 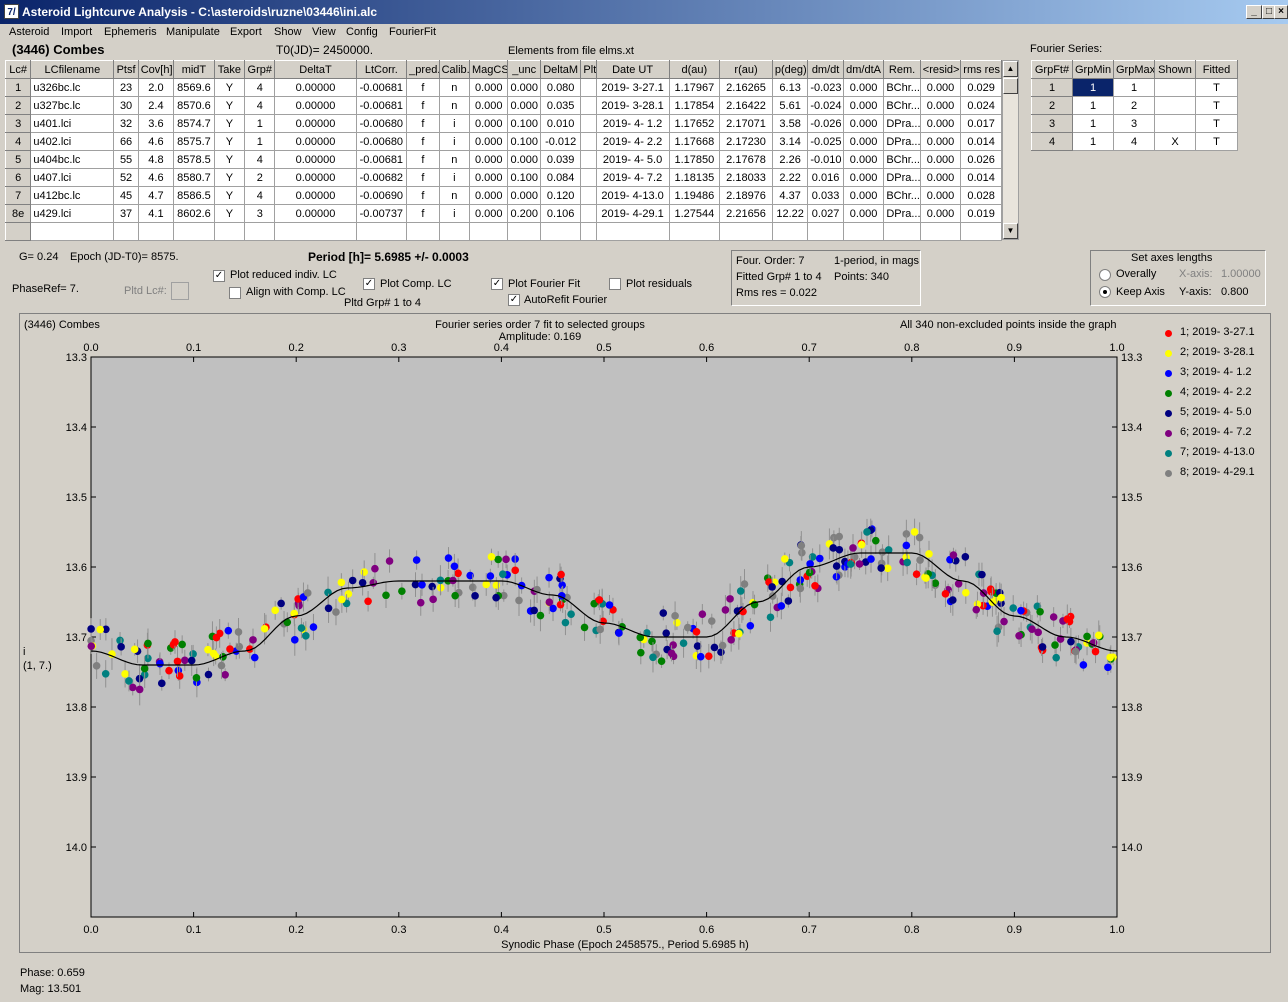 I want to click on lc_table-cell: 8570.6, so click(x=194, y=105).